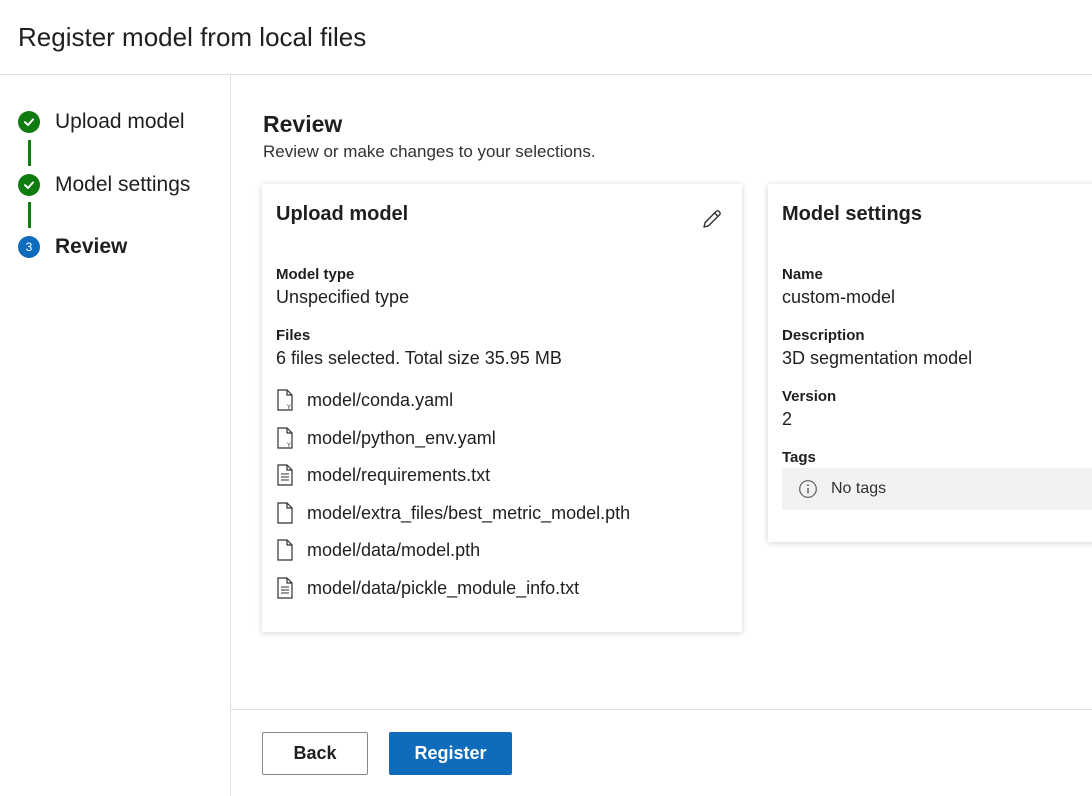 This screenshot has height=796, width=1092. Describe the element at coordinates (808, 489) in the screenshot. I see `info-icon` at that location.